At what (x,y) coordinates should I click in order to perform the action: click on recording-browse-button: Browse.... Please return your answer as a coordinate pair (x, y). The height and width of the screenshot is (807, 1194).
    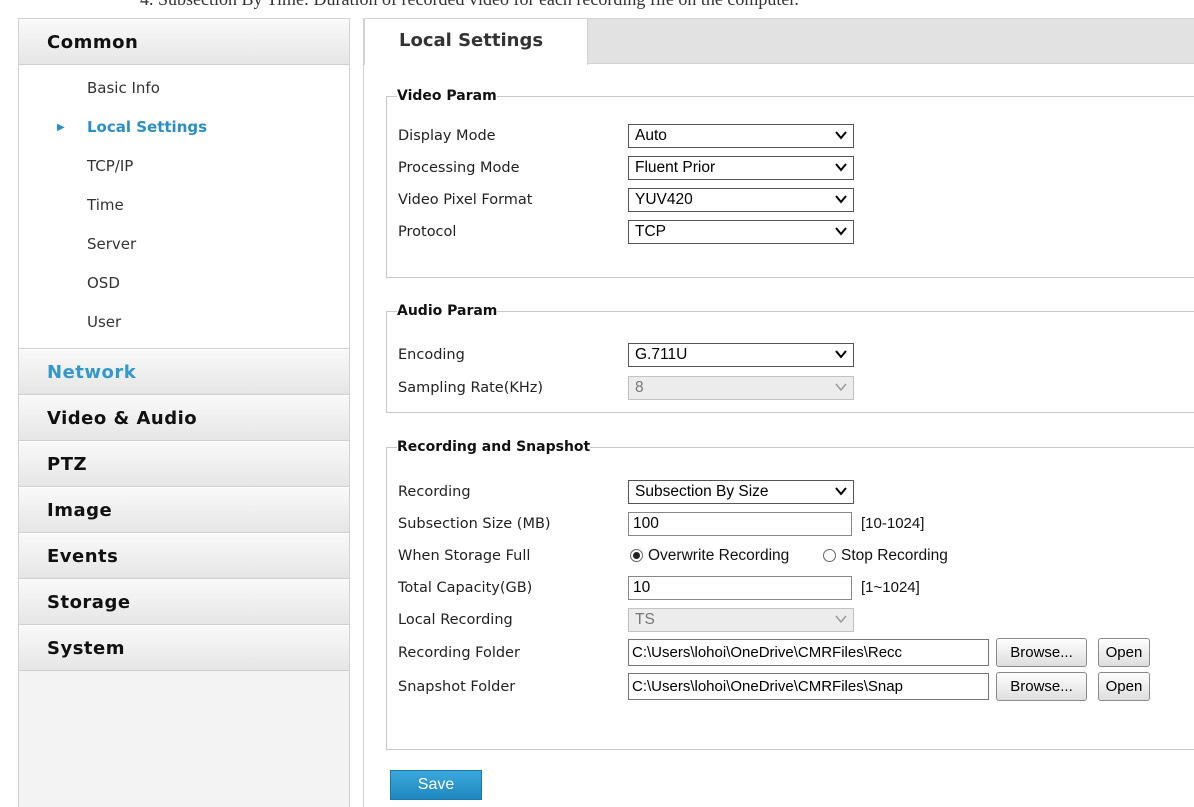
    Looking at the image, I should click on (1041, 652).